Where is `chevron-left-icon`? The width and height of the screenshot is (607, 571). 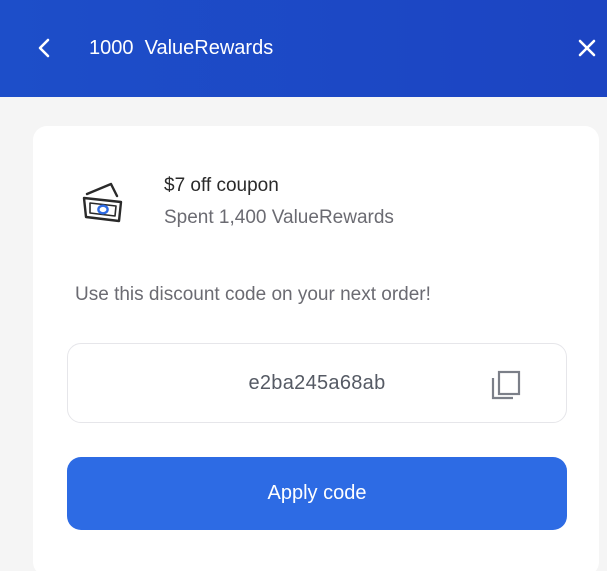 chevron-left-icon is located at coordinates (44, 48).